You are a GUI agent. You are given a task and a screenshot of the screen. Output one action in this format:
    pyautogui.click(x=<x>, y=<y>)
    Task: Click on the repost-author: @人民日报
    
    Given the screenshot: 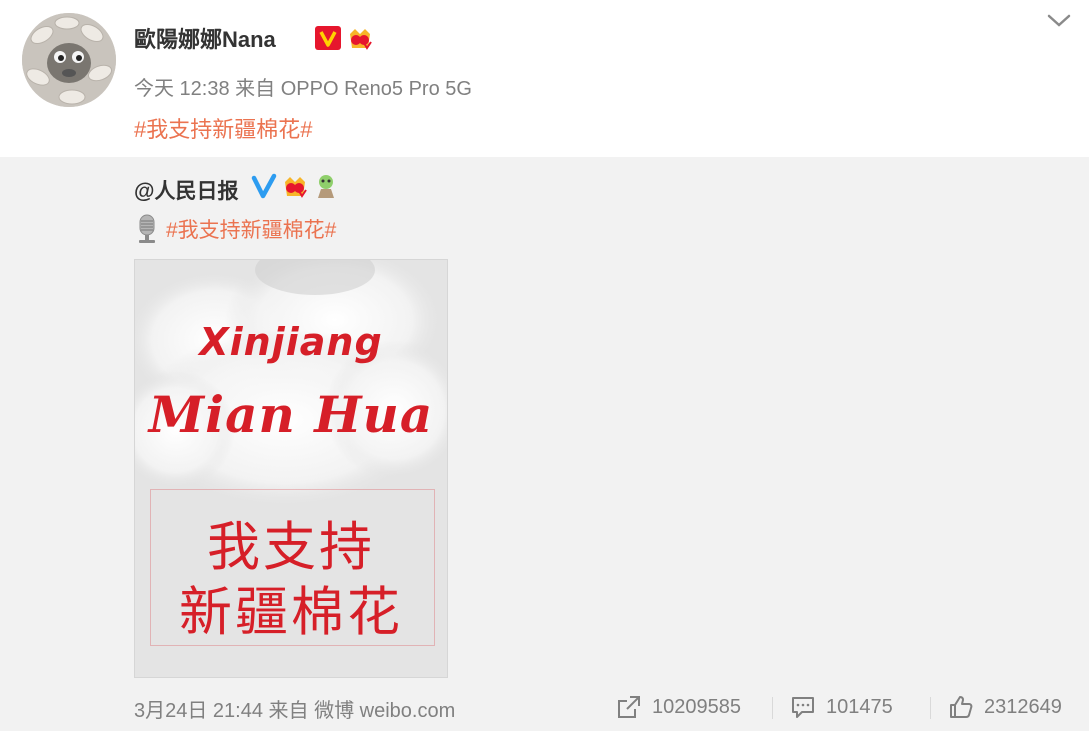 What is the action you would take?
    pyautogui.click(x=186, y=190)
    